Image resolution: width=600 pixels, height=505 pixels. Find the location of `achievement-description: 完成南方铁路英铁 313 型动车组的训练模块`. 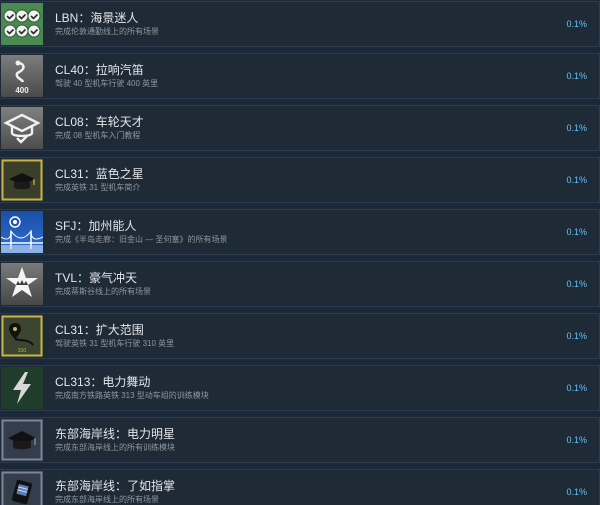

achievement-description: 完成南方铁路英铁 313 型动车组的训练模块 is located at coordinates (132, 395).